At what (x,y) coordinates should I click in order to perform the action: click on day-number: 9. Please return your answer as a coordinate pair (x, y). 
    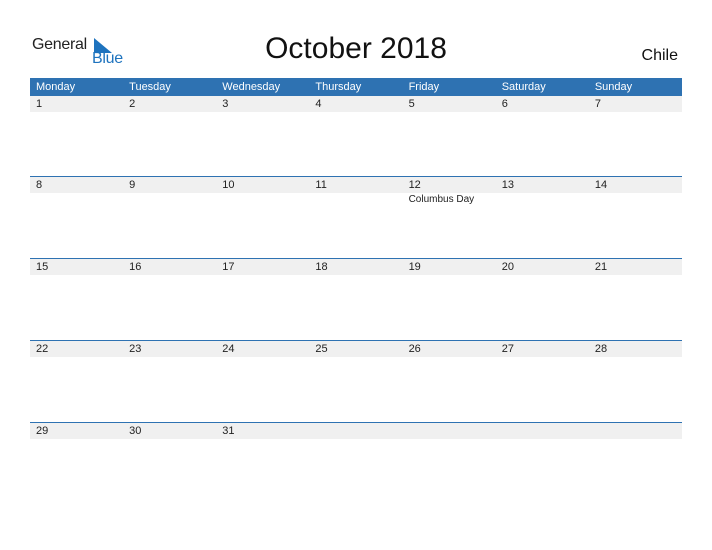
    Looking at the image, I should click on (132, 185).